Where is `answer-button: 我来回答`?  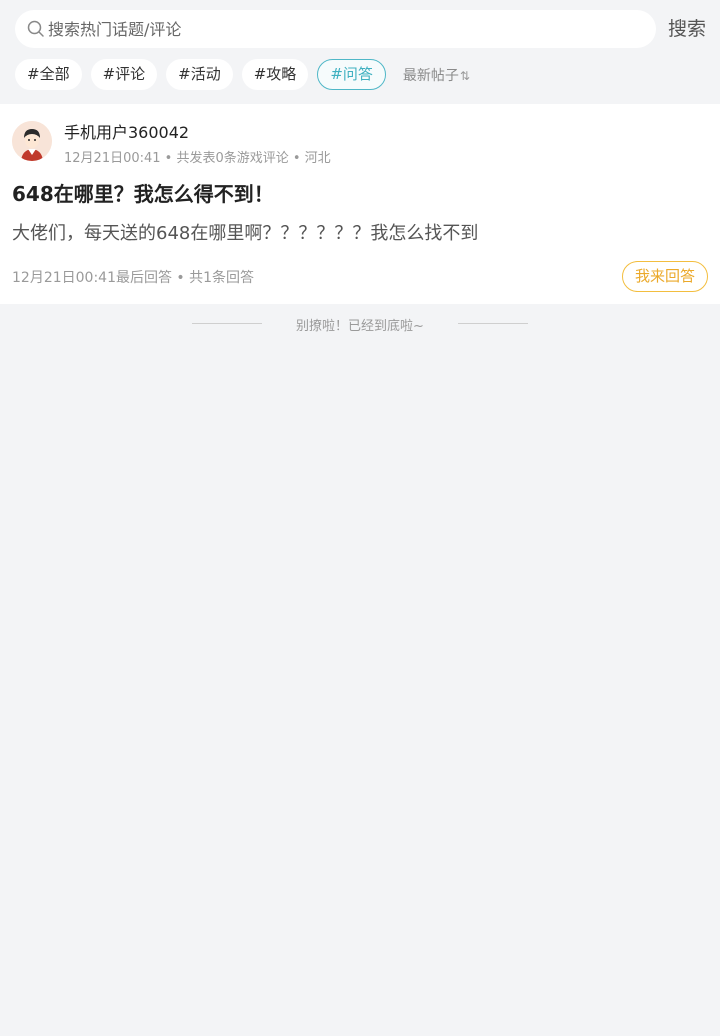 answer-button: 我来回答 is located at coordinates (664, 276).